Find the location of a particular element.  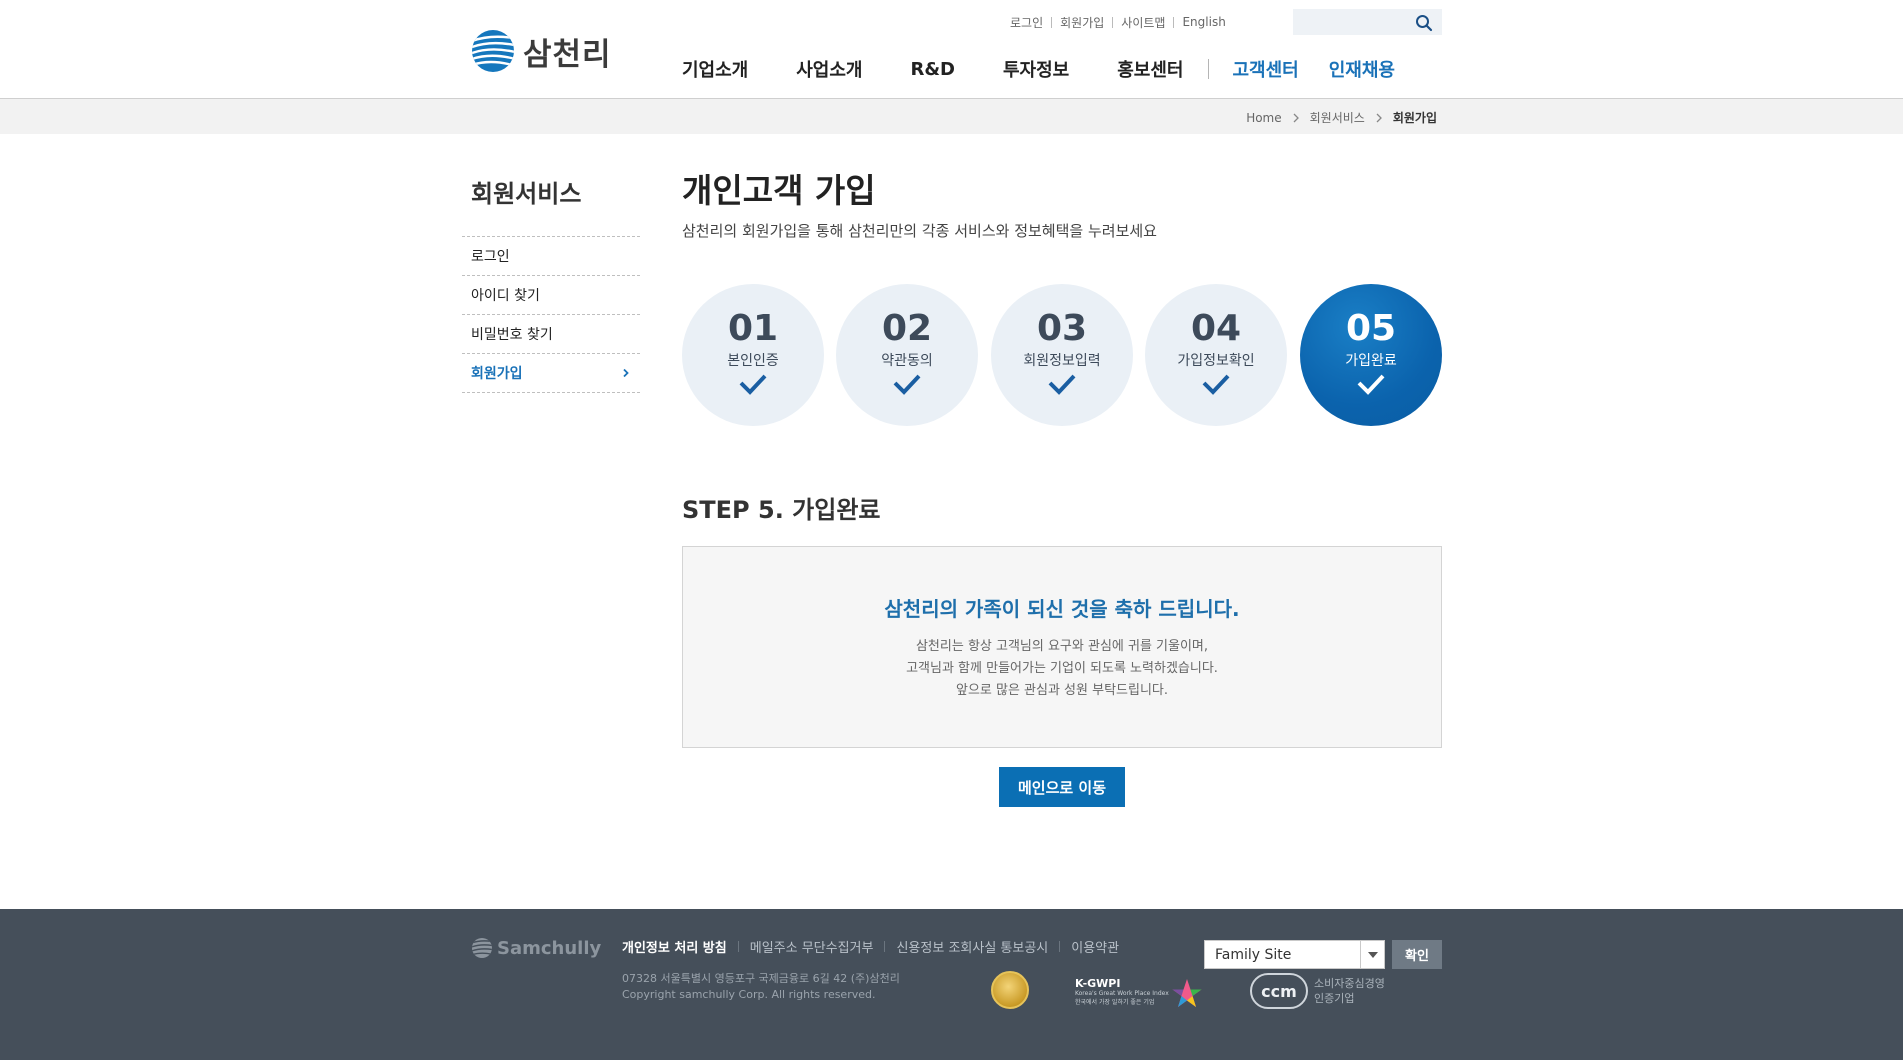

step-2: 02 약관동의 is located at coordinates (907, 355).